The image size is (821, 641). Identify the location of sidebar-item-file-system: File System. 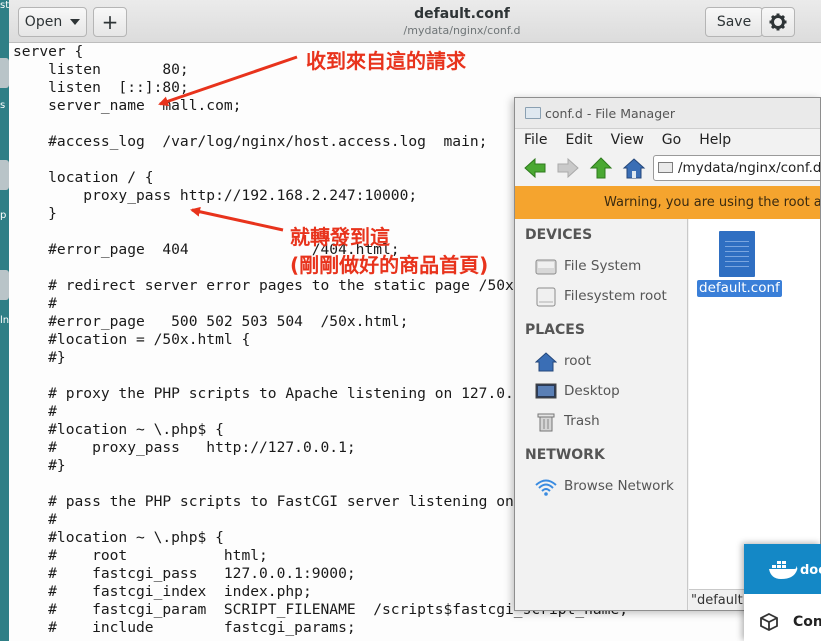
(610, 267).